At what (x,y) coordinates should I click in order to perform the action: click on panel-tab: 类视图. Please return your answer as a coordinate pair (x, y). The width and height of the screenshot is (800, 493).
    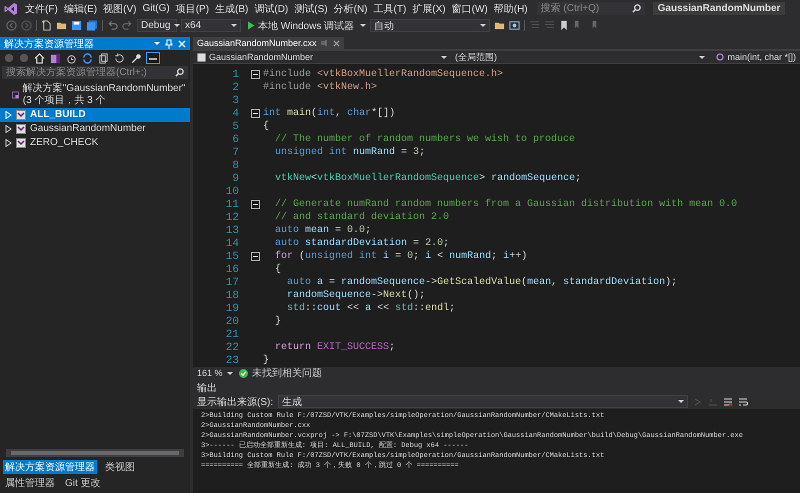
    Looking at the image, I should click on (120, 467).